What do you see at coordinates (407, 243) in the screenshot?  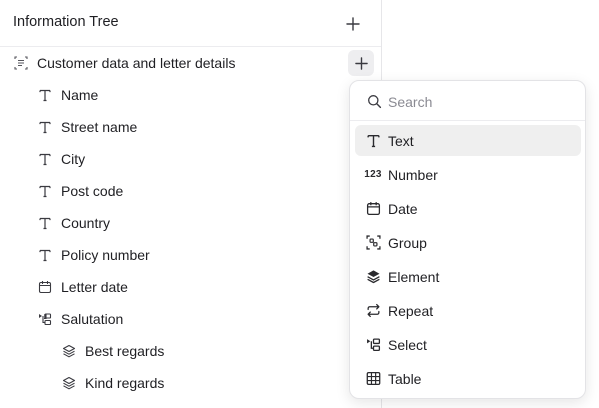 I see `menu-item-label: Group` at bounding box center [407, 243].